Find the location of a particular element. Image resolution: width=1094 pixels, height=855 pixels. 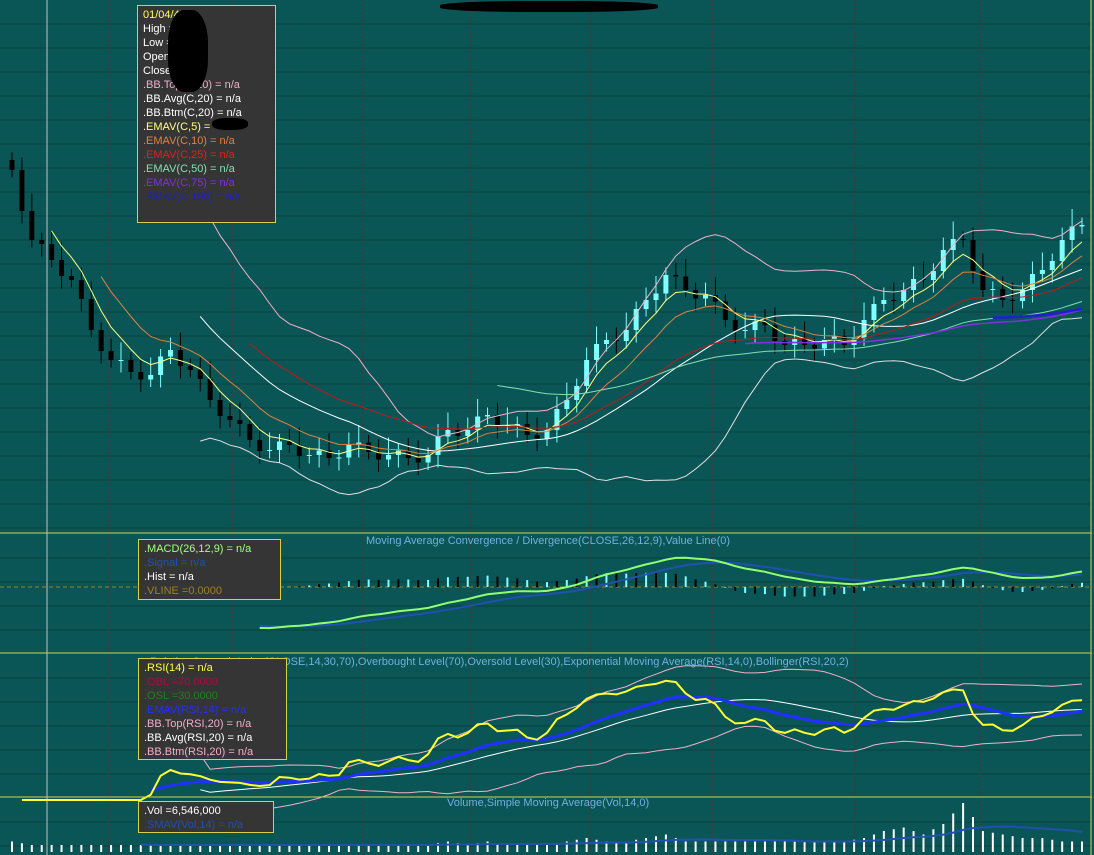

legend-row: .VLINE =0.0000 is located at coordinates (183, 591).